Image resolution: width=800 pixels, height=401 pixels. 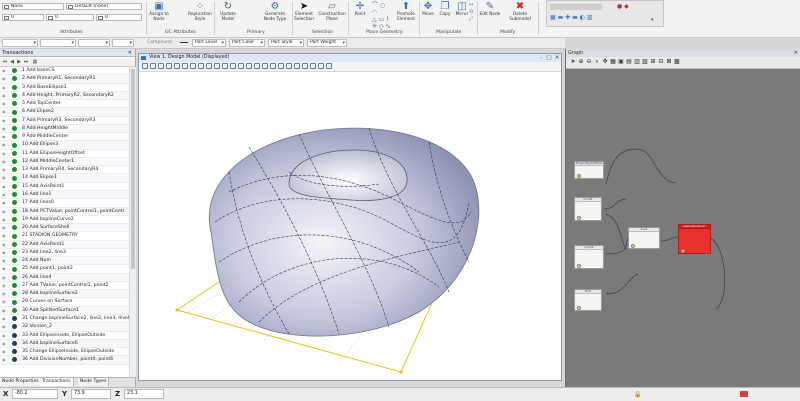 What do you see at coordinates (228, 15) in the screenshot?
I see `update-model-button: ↻ Update Model` at bounding box center [228, 15].